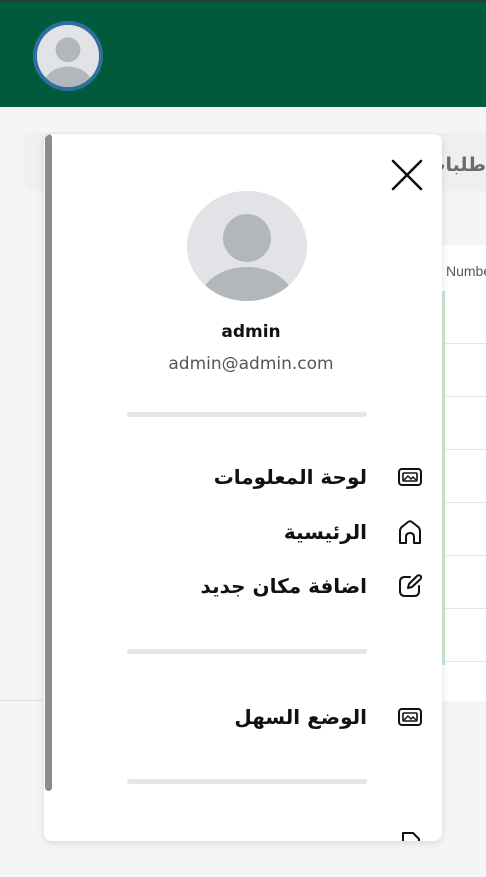 The image size is (486, 877). What do you see at coordinates (251, 332) in the screenshot?
I see `profile-name: admin` at bounding box center [251, 332].